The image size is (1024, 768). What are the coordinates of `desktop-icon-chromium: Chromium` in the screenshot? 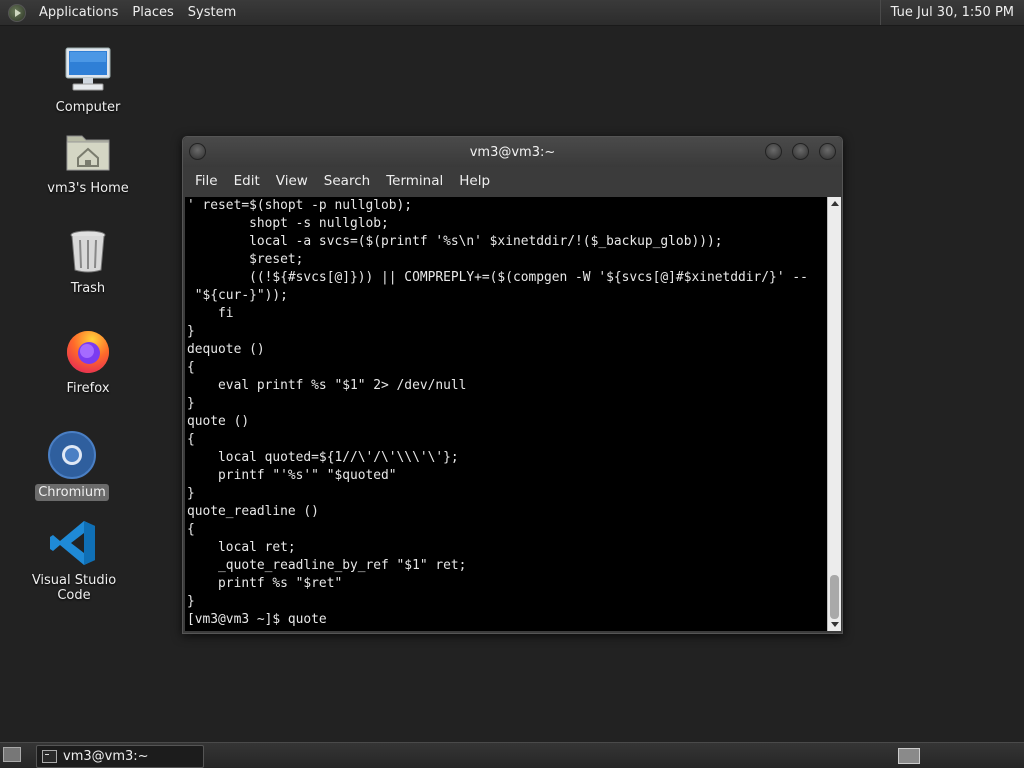 It's located at (72, 465).